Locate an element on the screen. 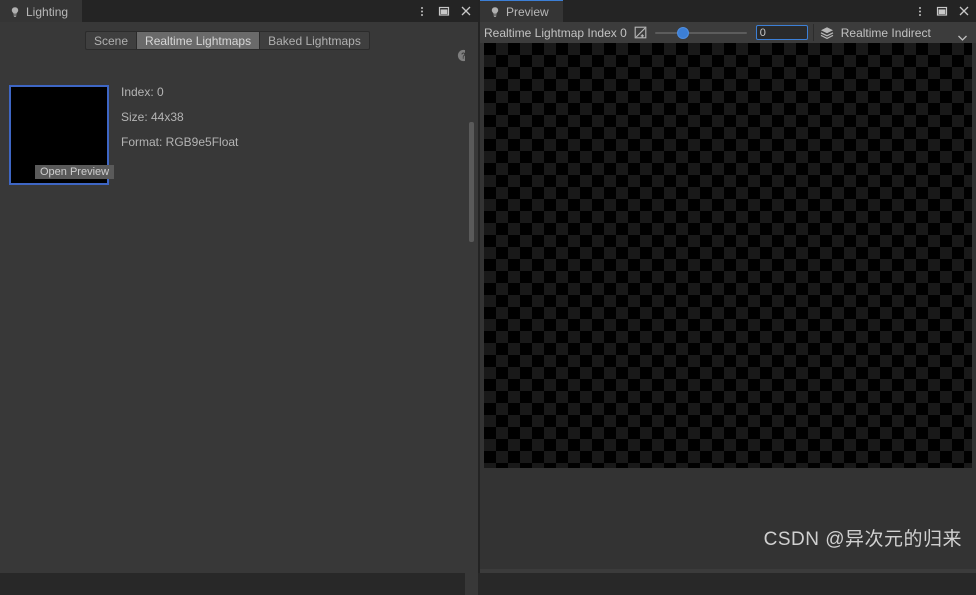 This screenshot has width=976, height=595. exposure-slider is located at coordinates (700, 32).